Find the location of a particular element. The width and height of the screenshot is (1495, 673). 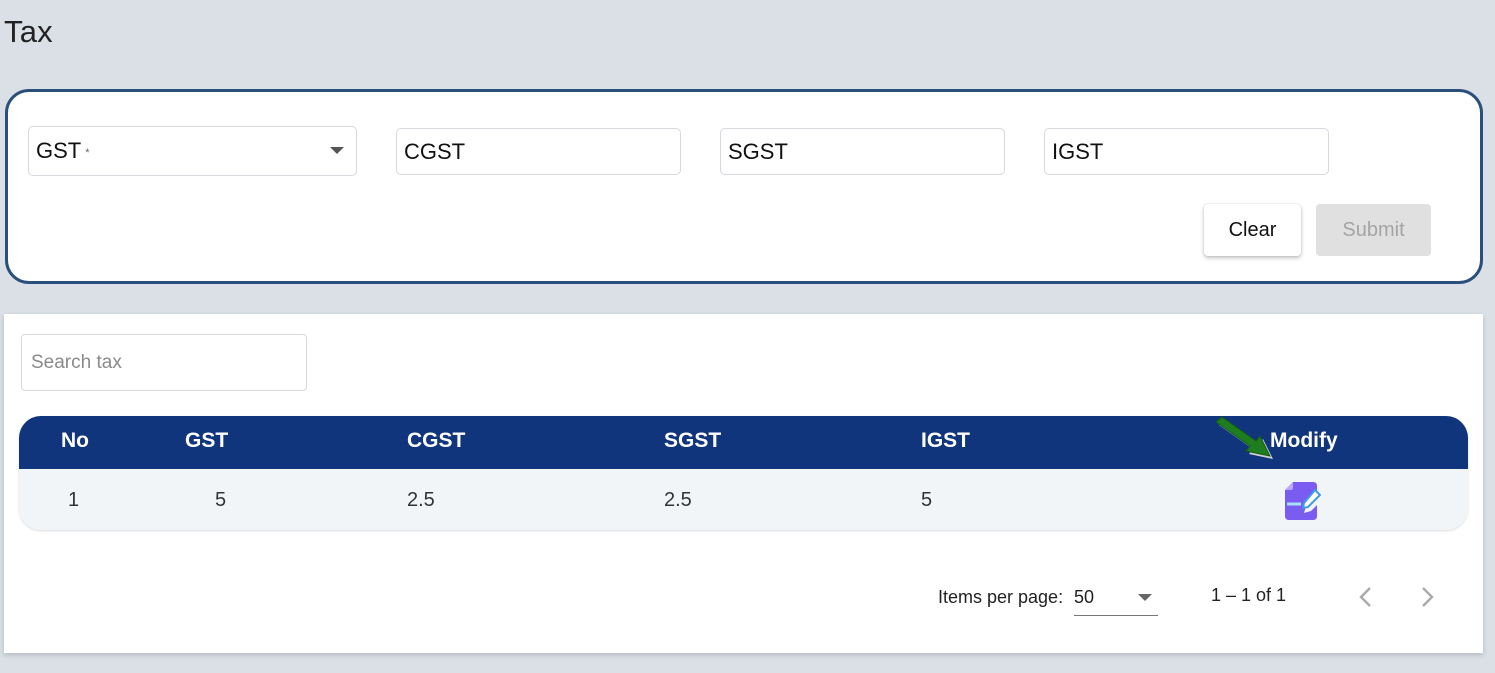

column-header-igst: IGST is located at coordinates (946, 440).